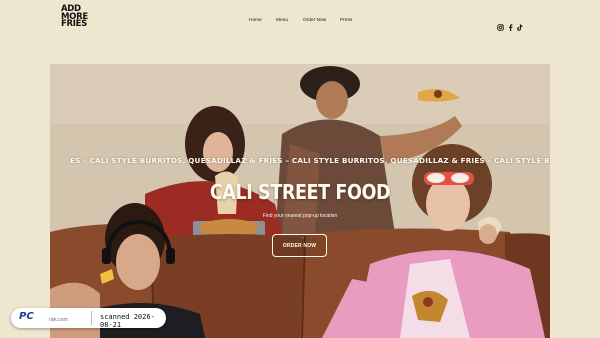  What do you see at coordinates (314, 20) in the screenshot?
I see `nav-item-order-now: Order Now` at bounding box center [314, 20].